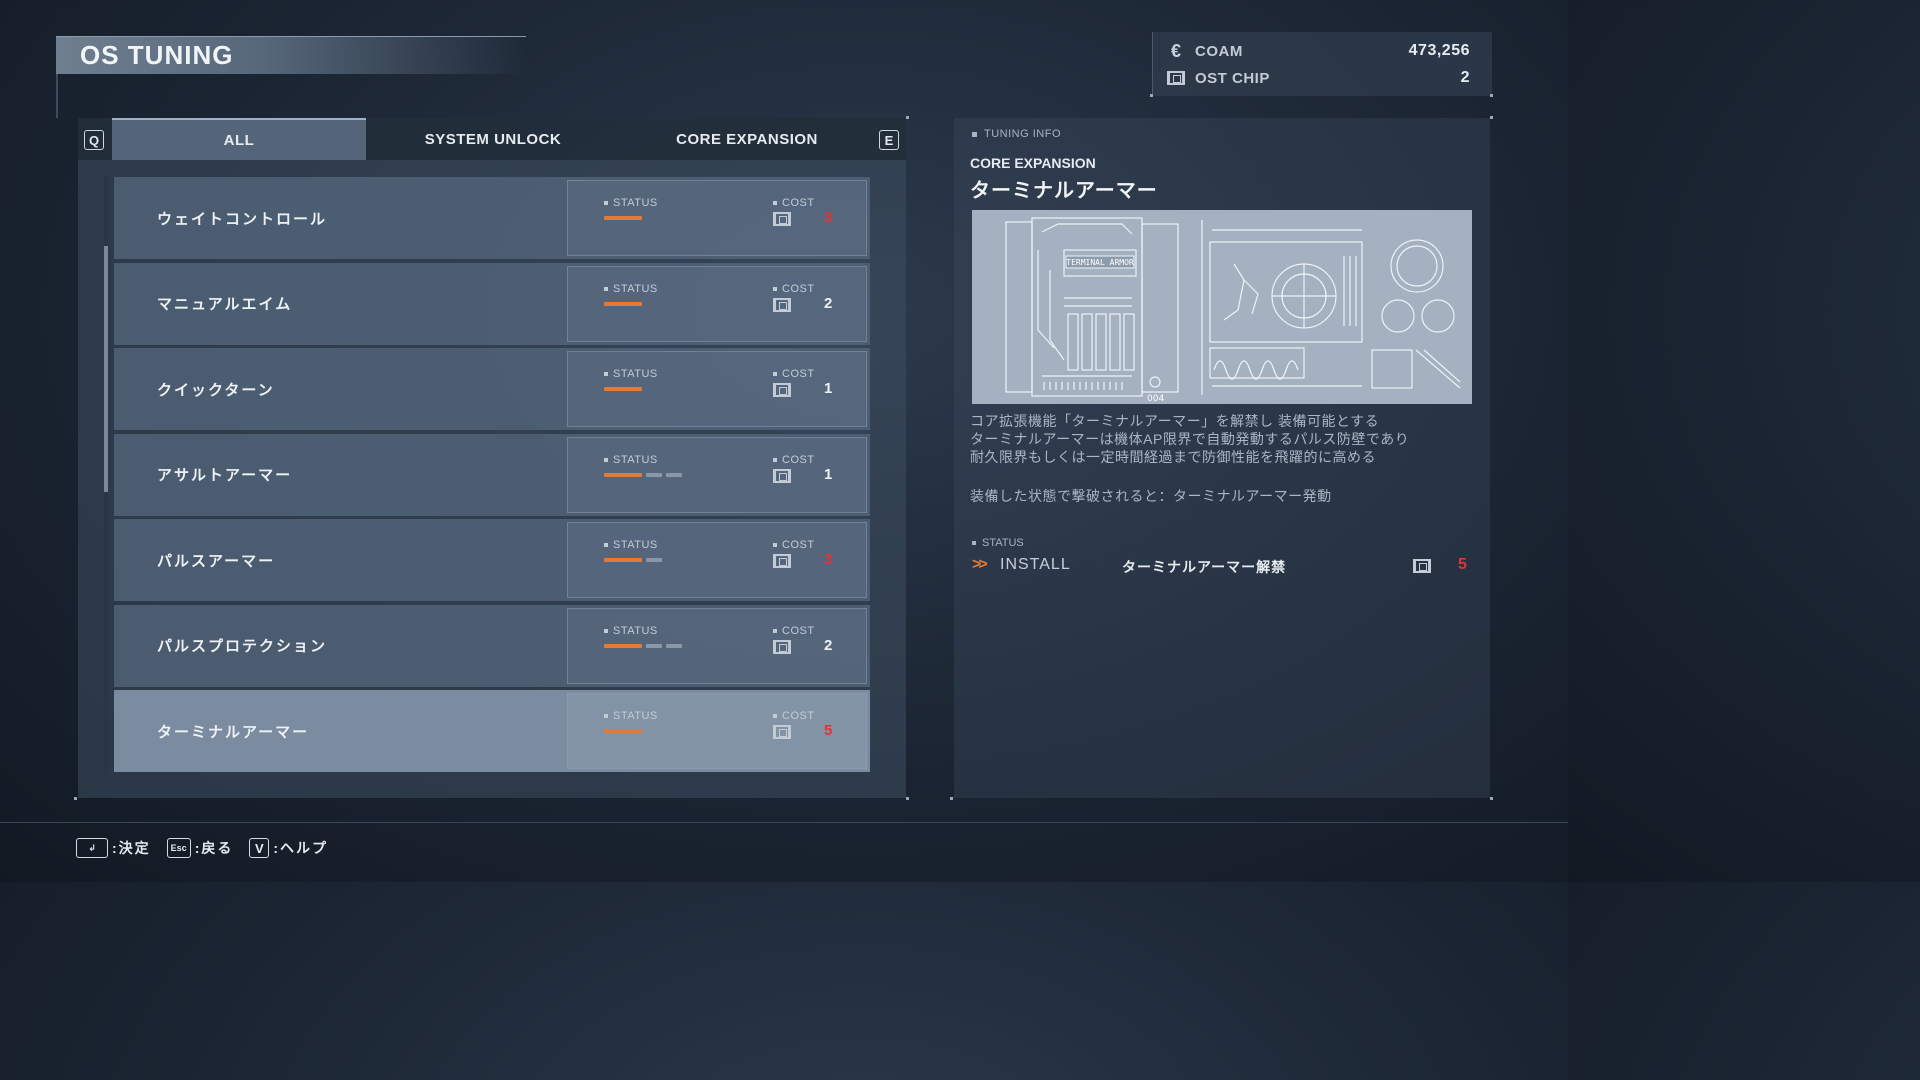  I want to click on next-tab-key: E, so click(889, 140).